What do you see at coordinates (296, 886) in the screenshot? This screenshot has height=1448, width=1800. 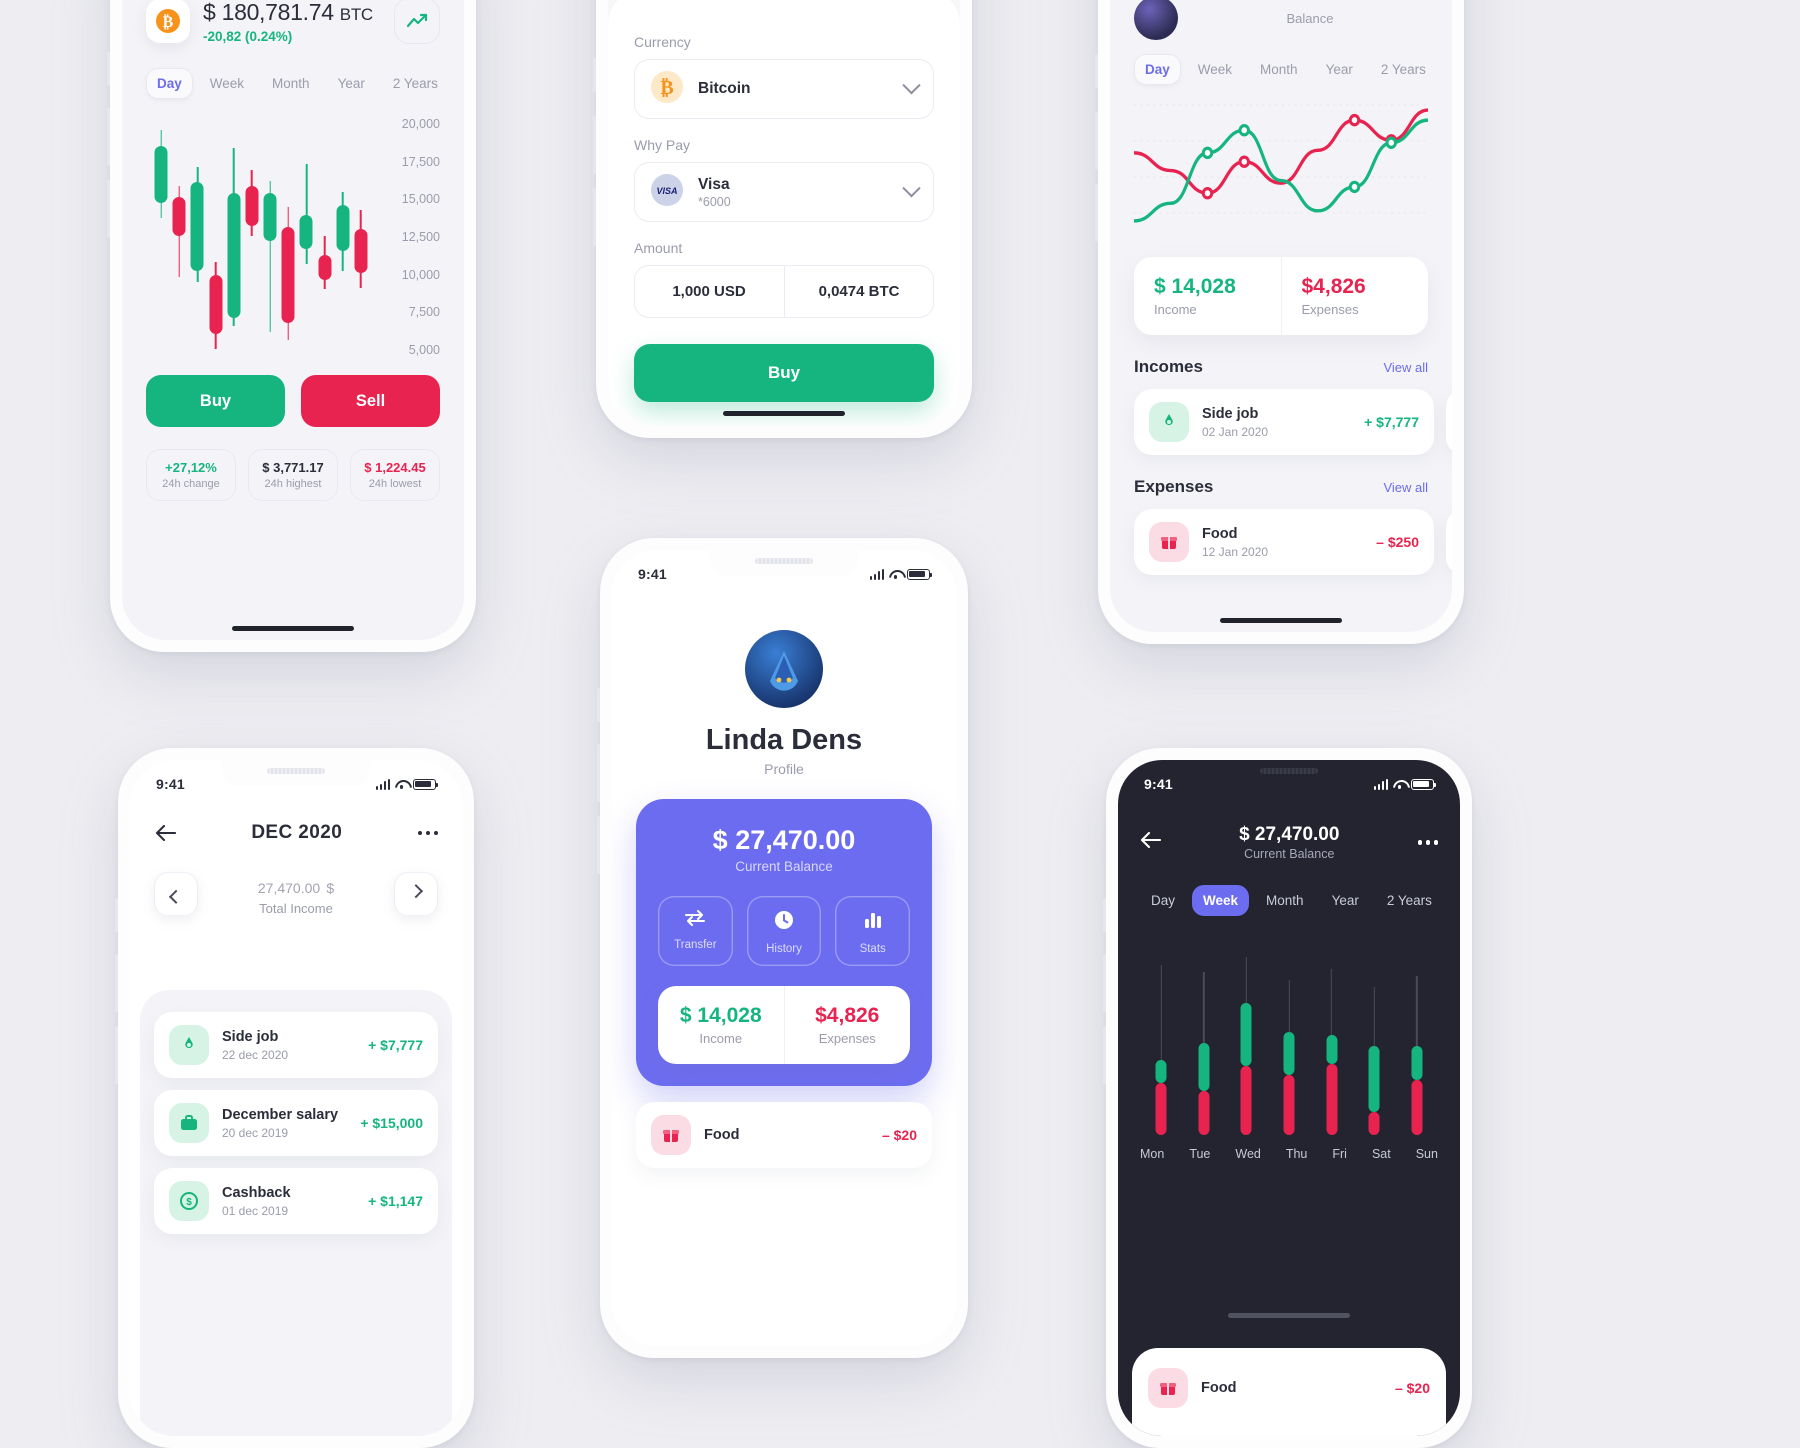 I see `total-income-value: 27,470.00 $` at bounding box center [296, 886].